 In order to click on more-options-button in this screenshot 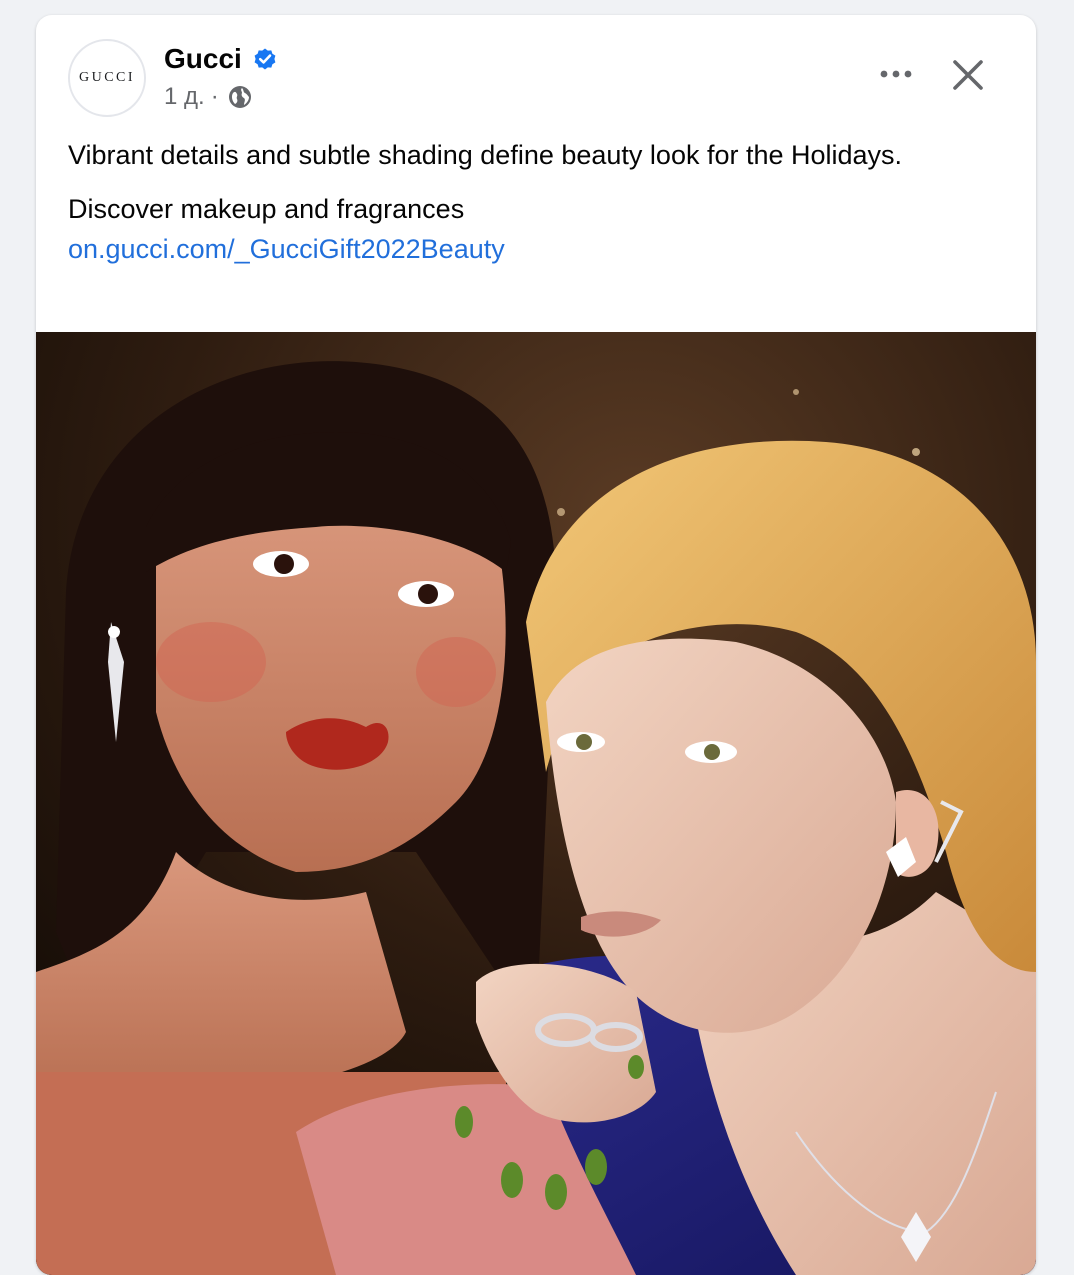, I will do `click(896, 75)`.